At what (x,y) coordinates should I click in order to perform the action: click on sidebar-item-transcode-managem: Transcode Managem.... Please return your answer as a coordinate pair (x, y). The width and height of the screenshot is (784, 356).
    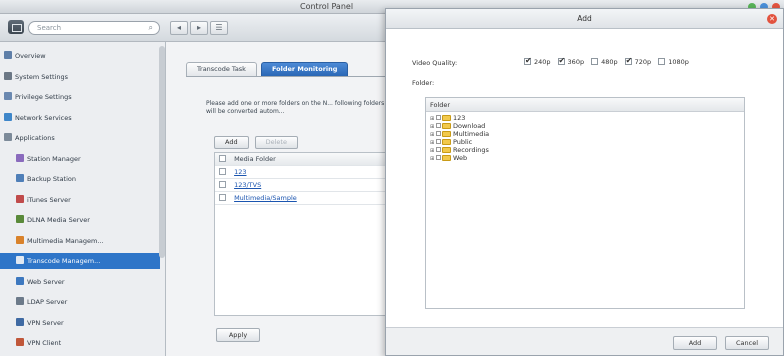
    Looking at the image, I should click on (80, 261).